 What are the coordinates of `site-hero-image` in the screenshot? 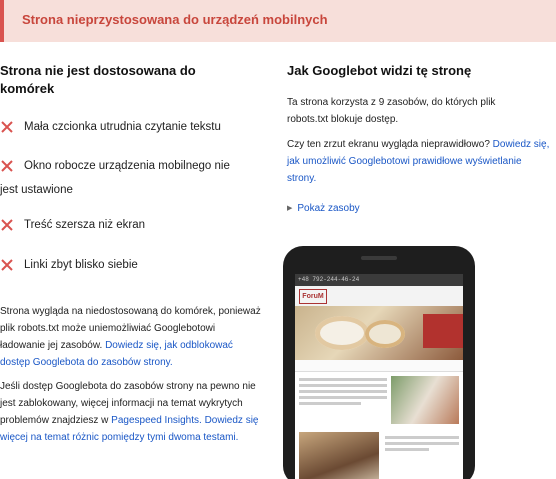 It's located at (379, 333).